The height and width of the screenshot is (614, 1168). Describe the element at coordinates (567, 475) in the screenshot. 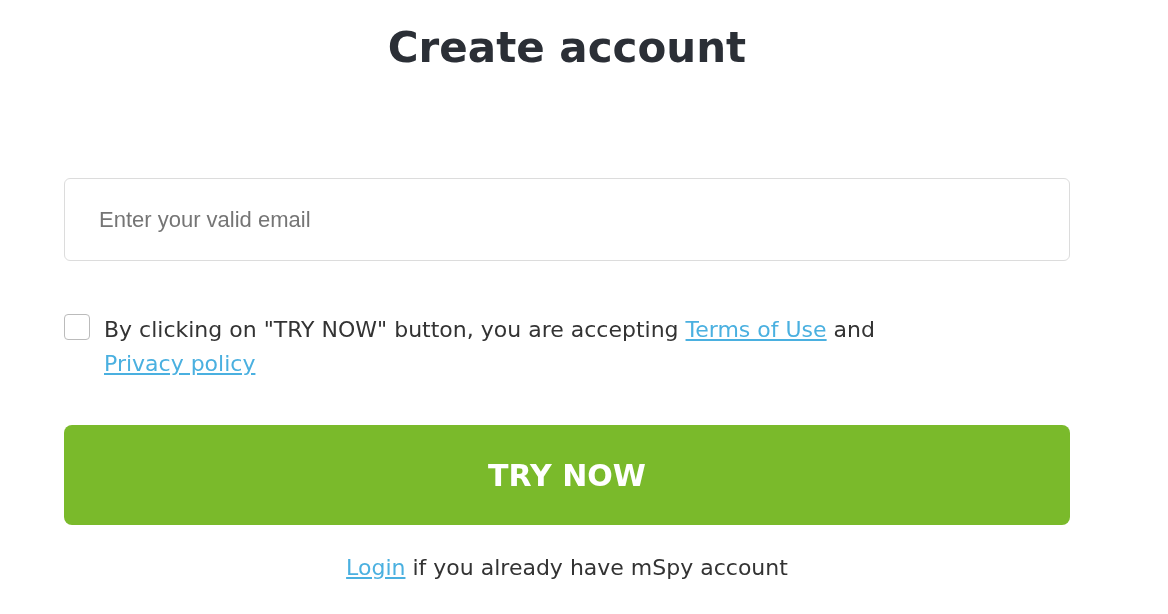

I see `try-now-button: TRY NOW` at that location.